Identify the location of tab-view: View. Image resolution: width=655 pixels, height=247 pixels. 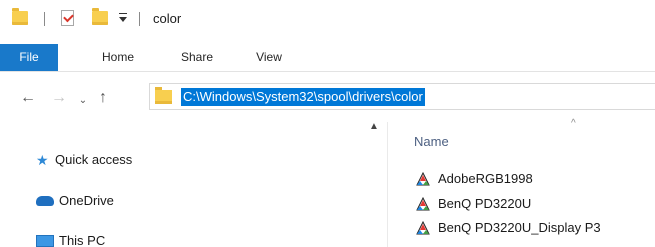
(269, 57).